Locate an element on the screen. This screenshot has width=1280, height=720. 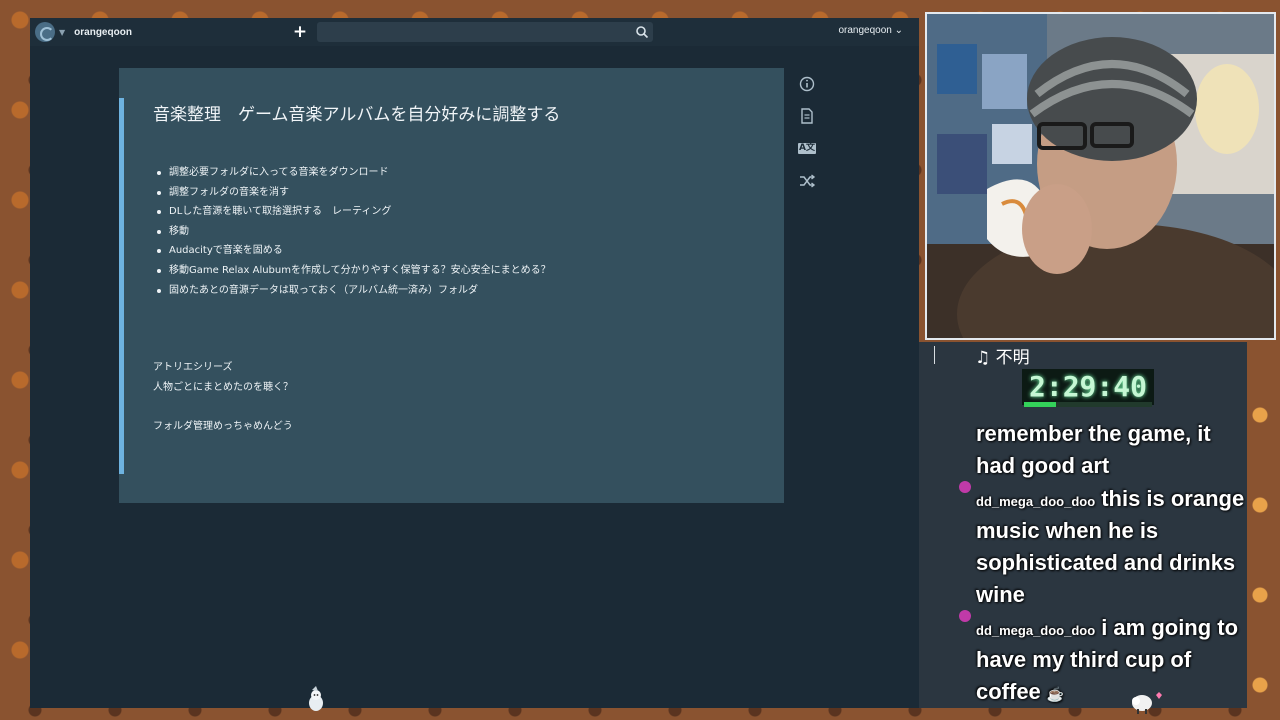
workspace-switcher: ▼ is located at coordinates (50, 32).